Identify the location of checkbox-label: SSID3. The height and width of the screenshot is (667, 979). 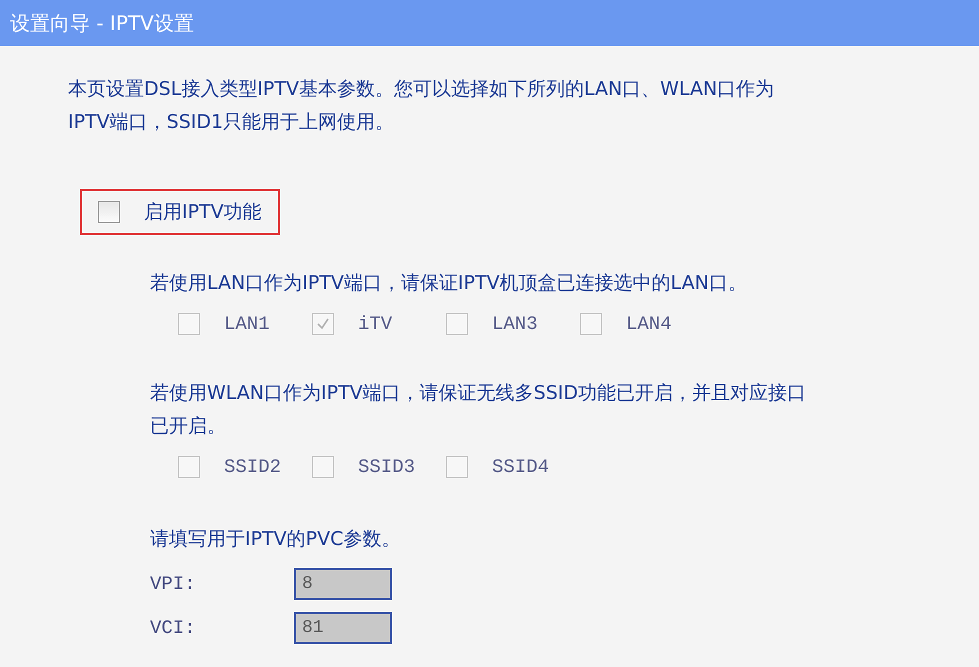
(387, 467).